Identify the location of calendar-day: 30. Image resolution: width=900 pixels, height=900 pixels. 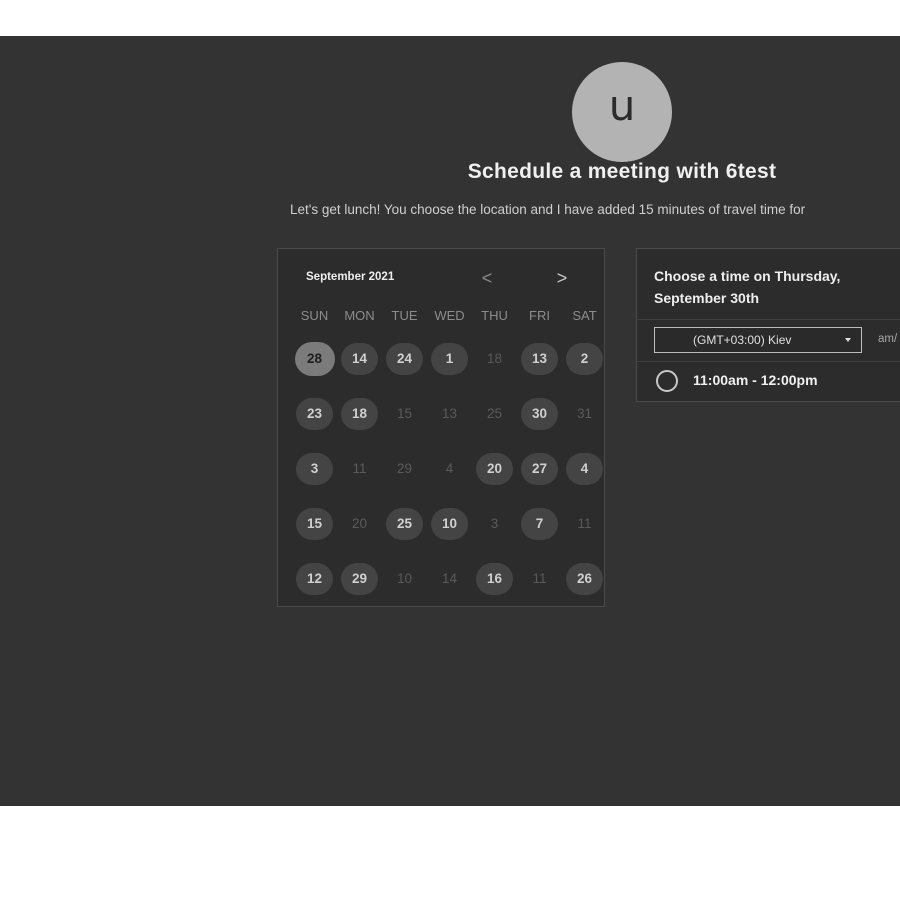
(539, 413).